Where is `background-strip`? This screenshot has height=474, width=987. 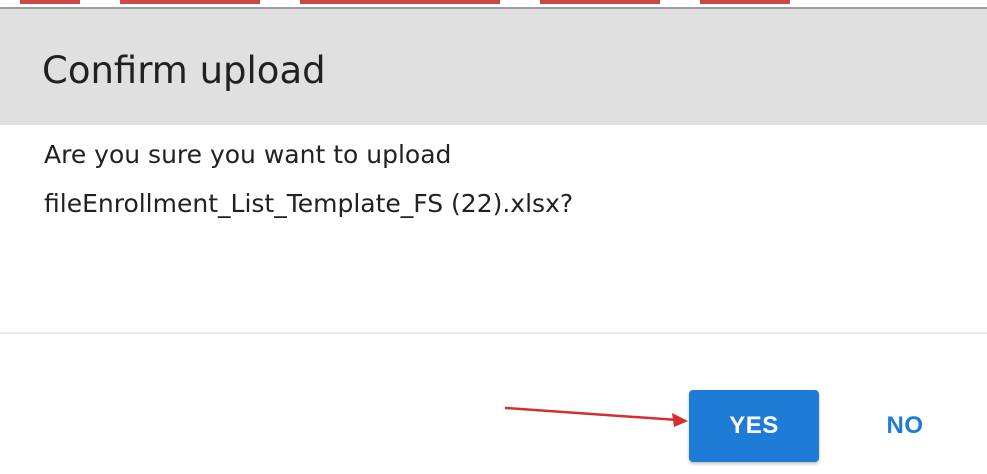 background-strip is located at coordinates (493, 4).